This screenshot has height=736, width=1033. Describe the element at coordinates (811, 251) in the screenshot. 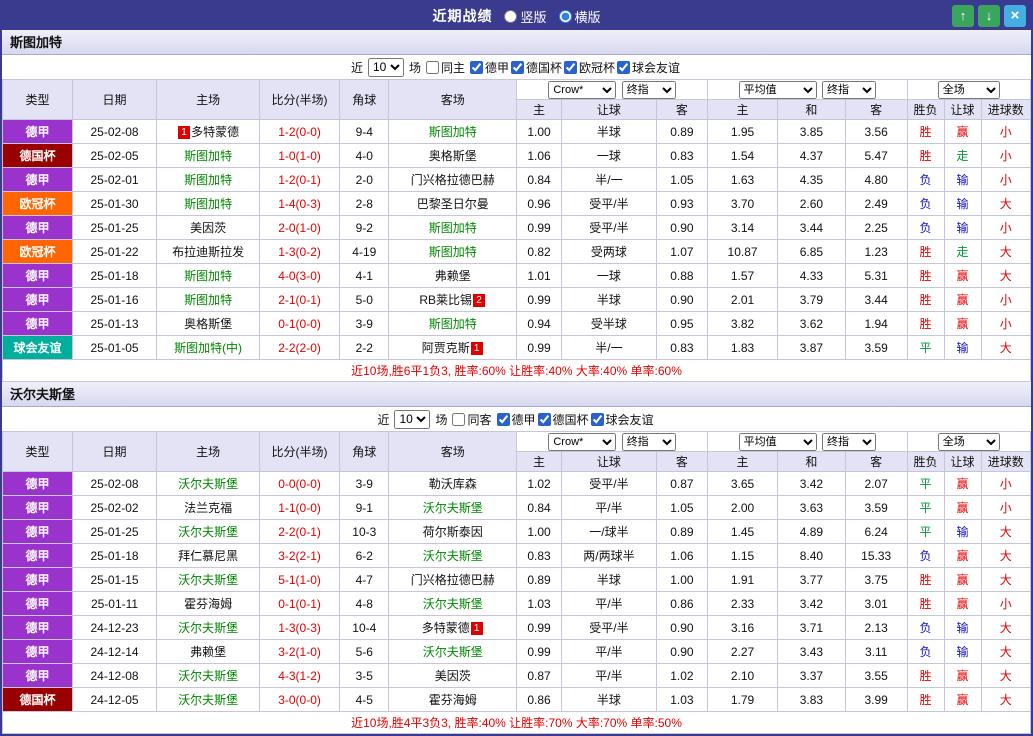

I see `avg-draw-odds: 6.85` at that location.